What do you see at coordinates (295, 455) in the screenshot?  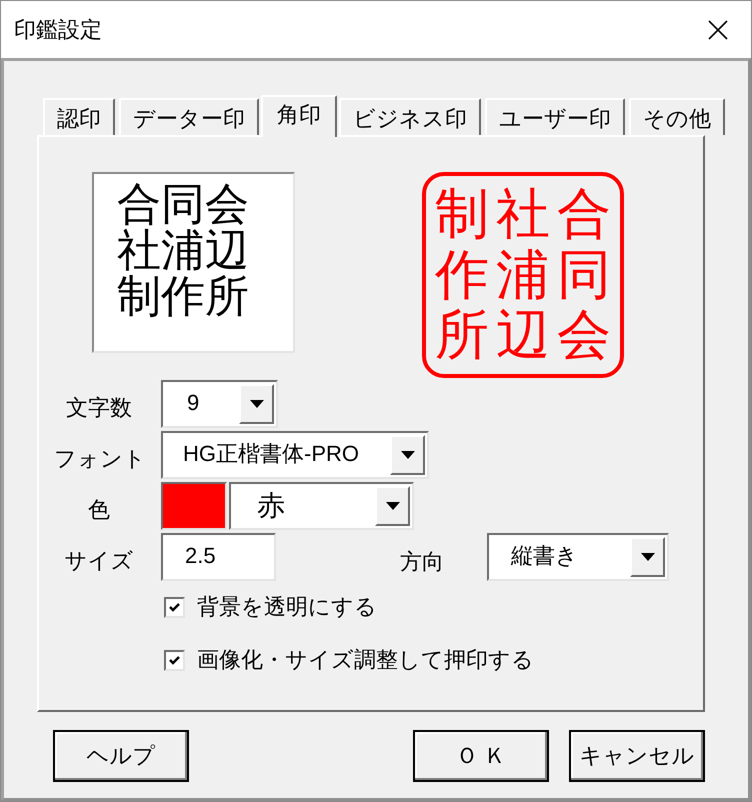 I see `font-dropdown: HG正楷書体-PRO` at bounding box center [295, 455].